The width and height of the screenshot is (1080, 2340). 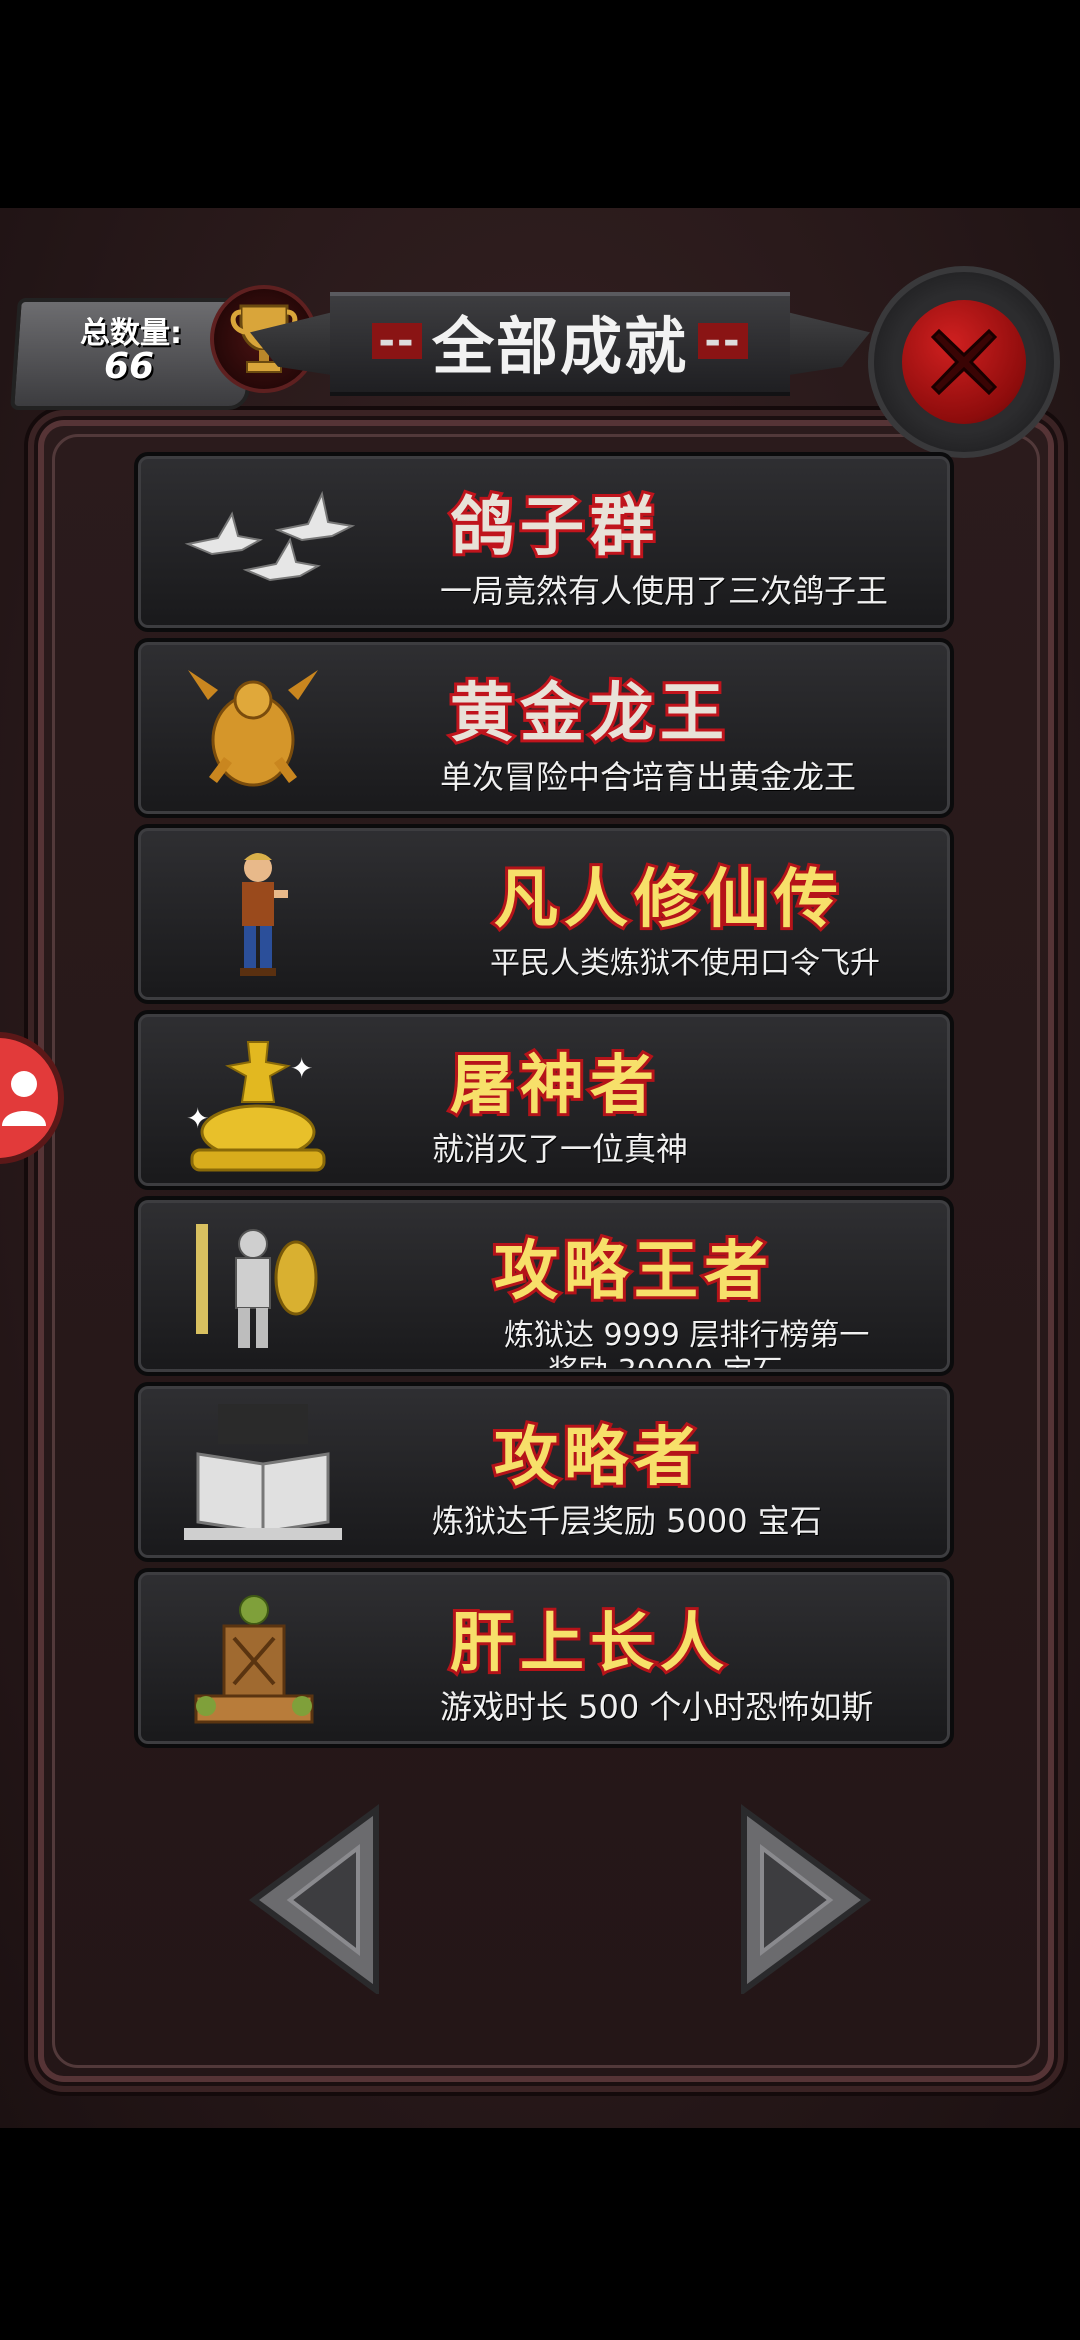 What do you see at coordinates (588, 1644) in the screenshot?
I see `achievement-title: 肝上长人` at bounding box center [588, 1644].